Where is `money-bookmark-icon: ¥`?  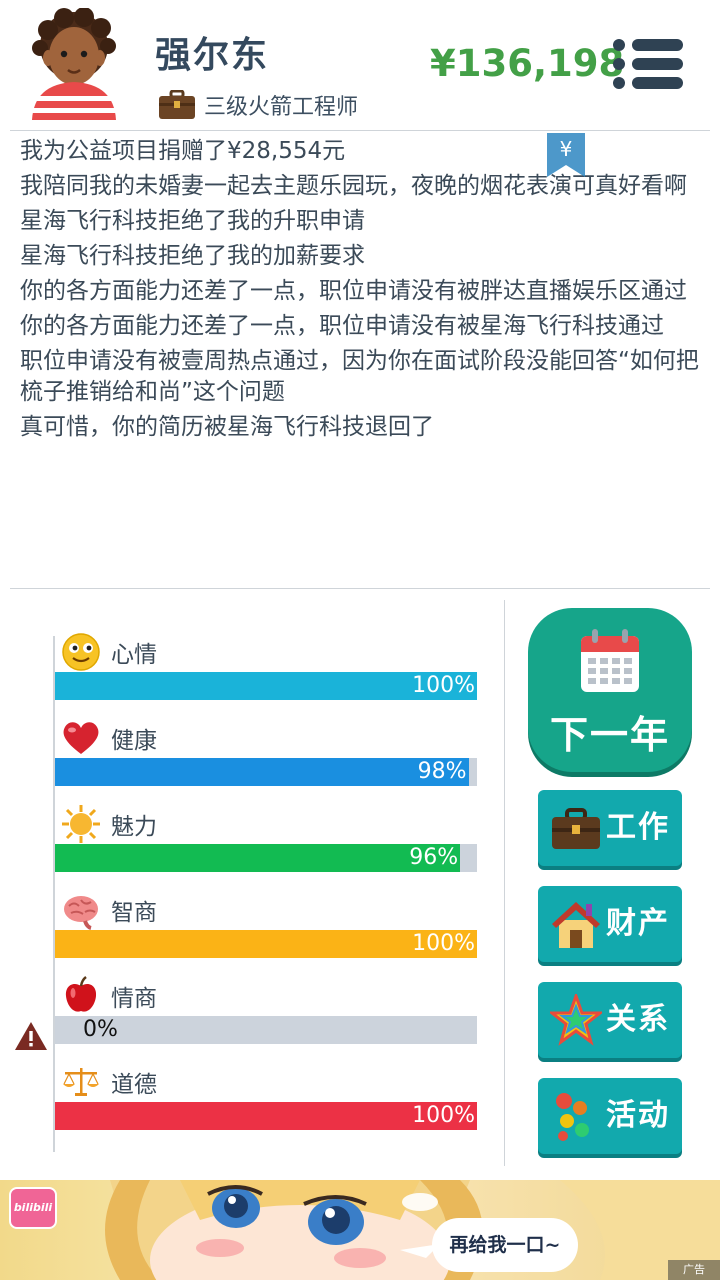
money-bookmark-icon: ¥ is located at coordinates (566, 155).